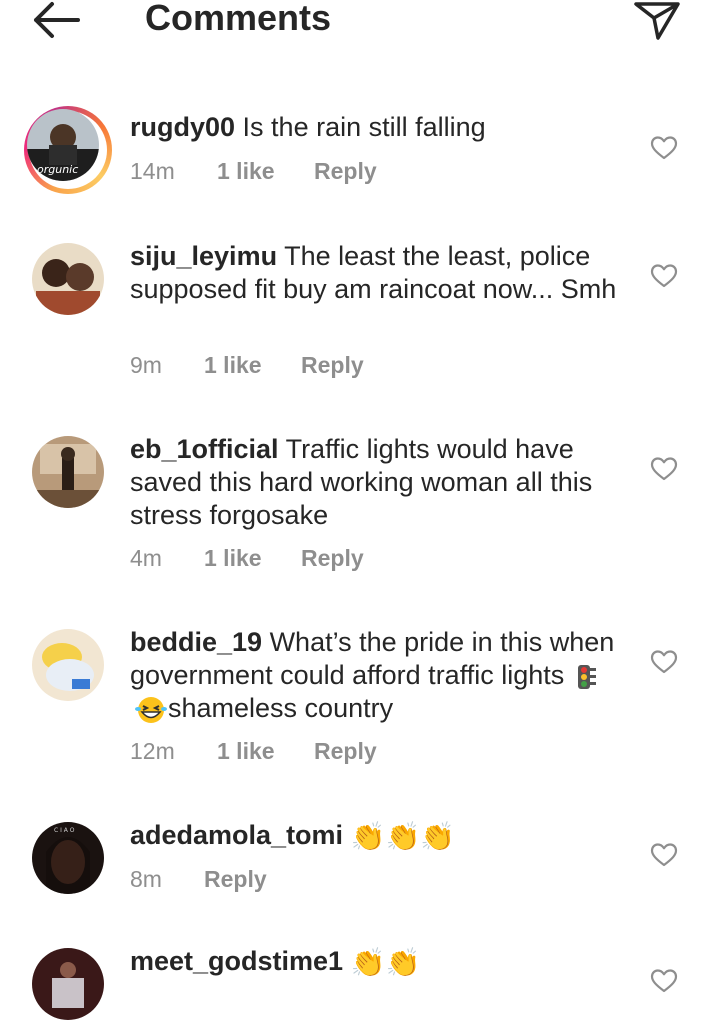 The height and width of the screenshot is (1020, 720). I want to click on clapping-hands-emoji: 👏👏👏, so click(403, 837).